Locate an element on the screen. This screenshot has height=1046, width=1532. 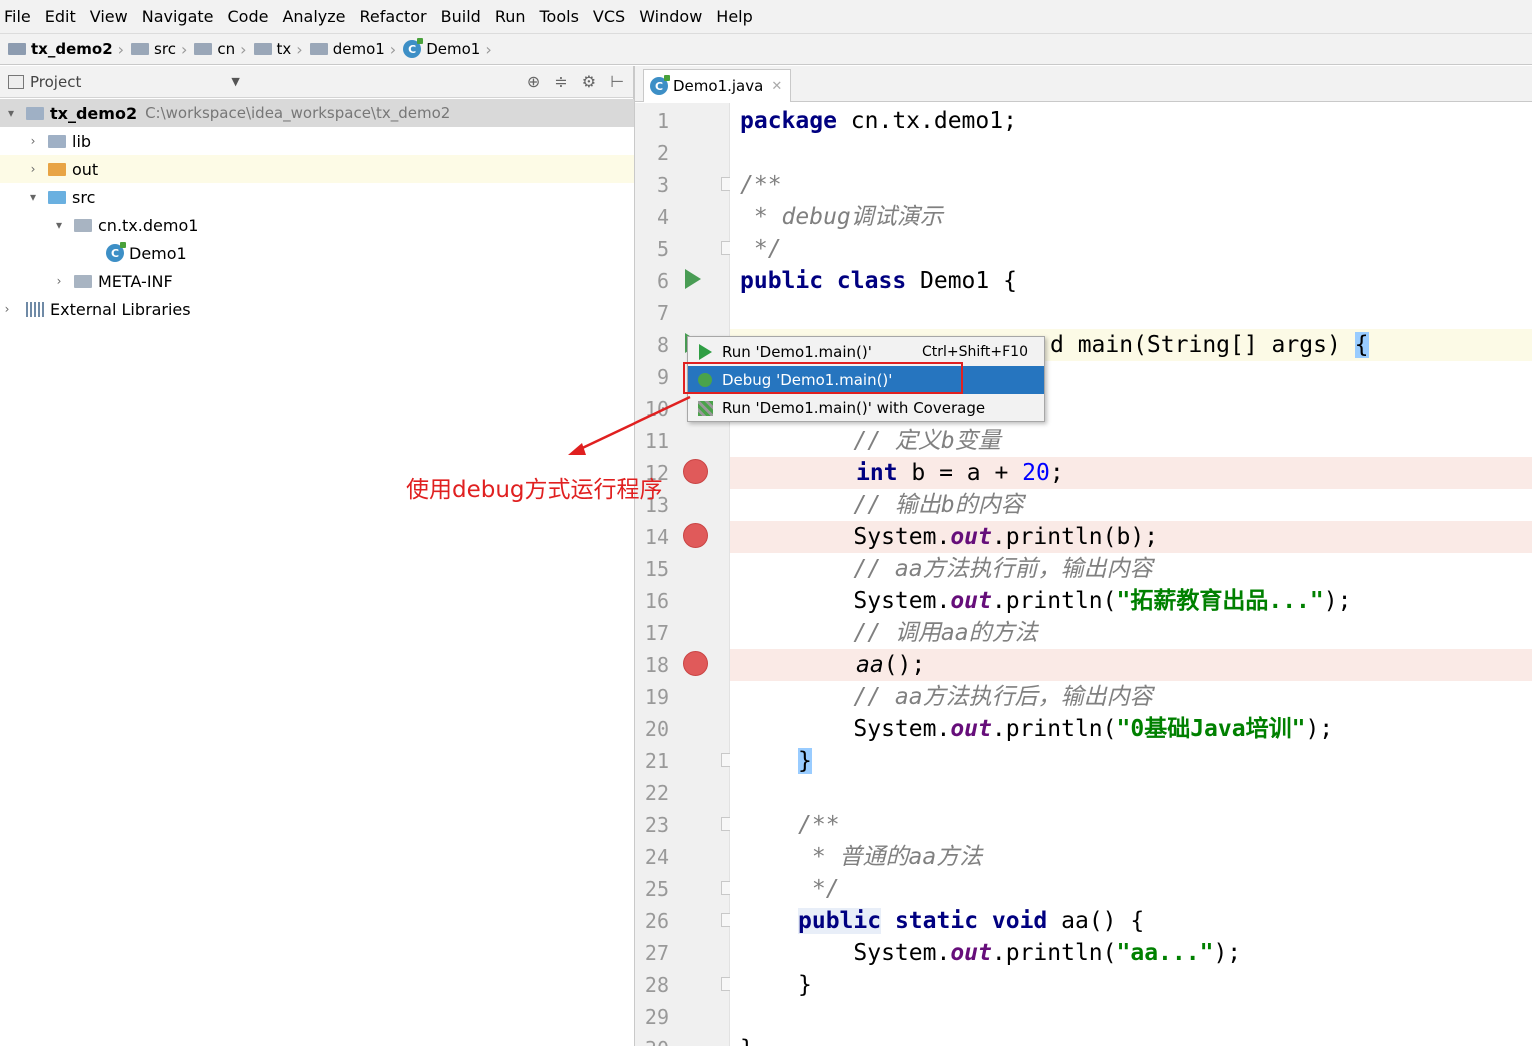
code-line-11: // 定义b变量 is located at coordinates (899, 441).